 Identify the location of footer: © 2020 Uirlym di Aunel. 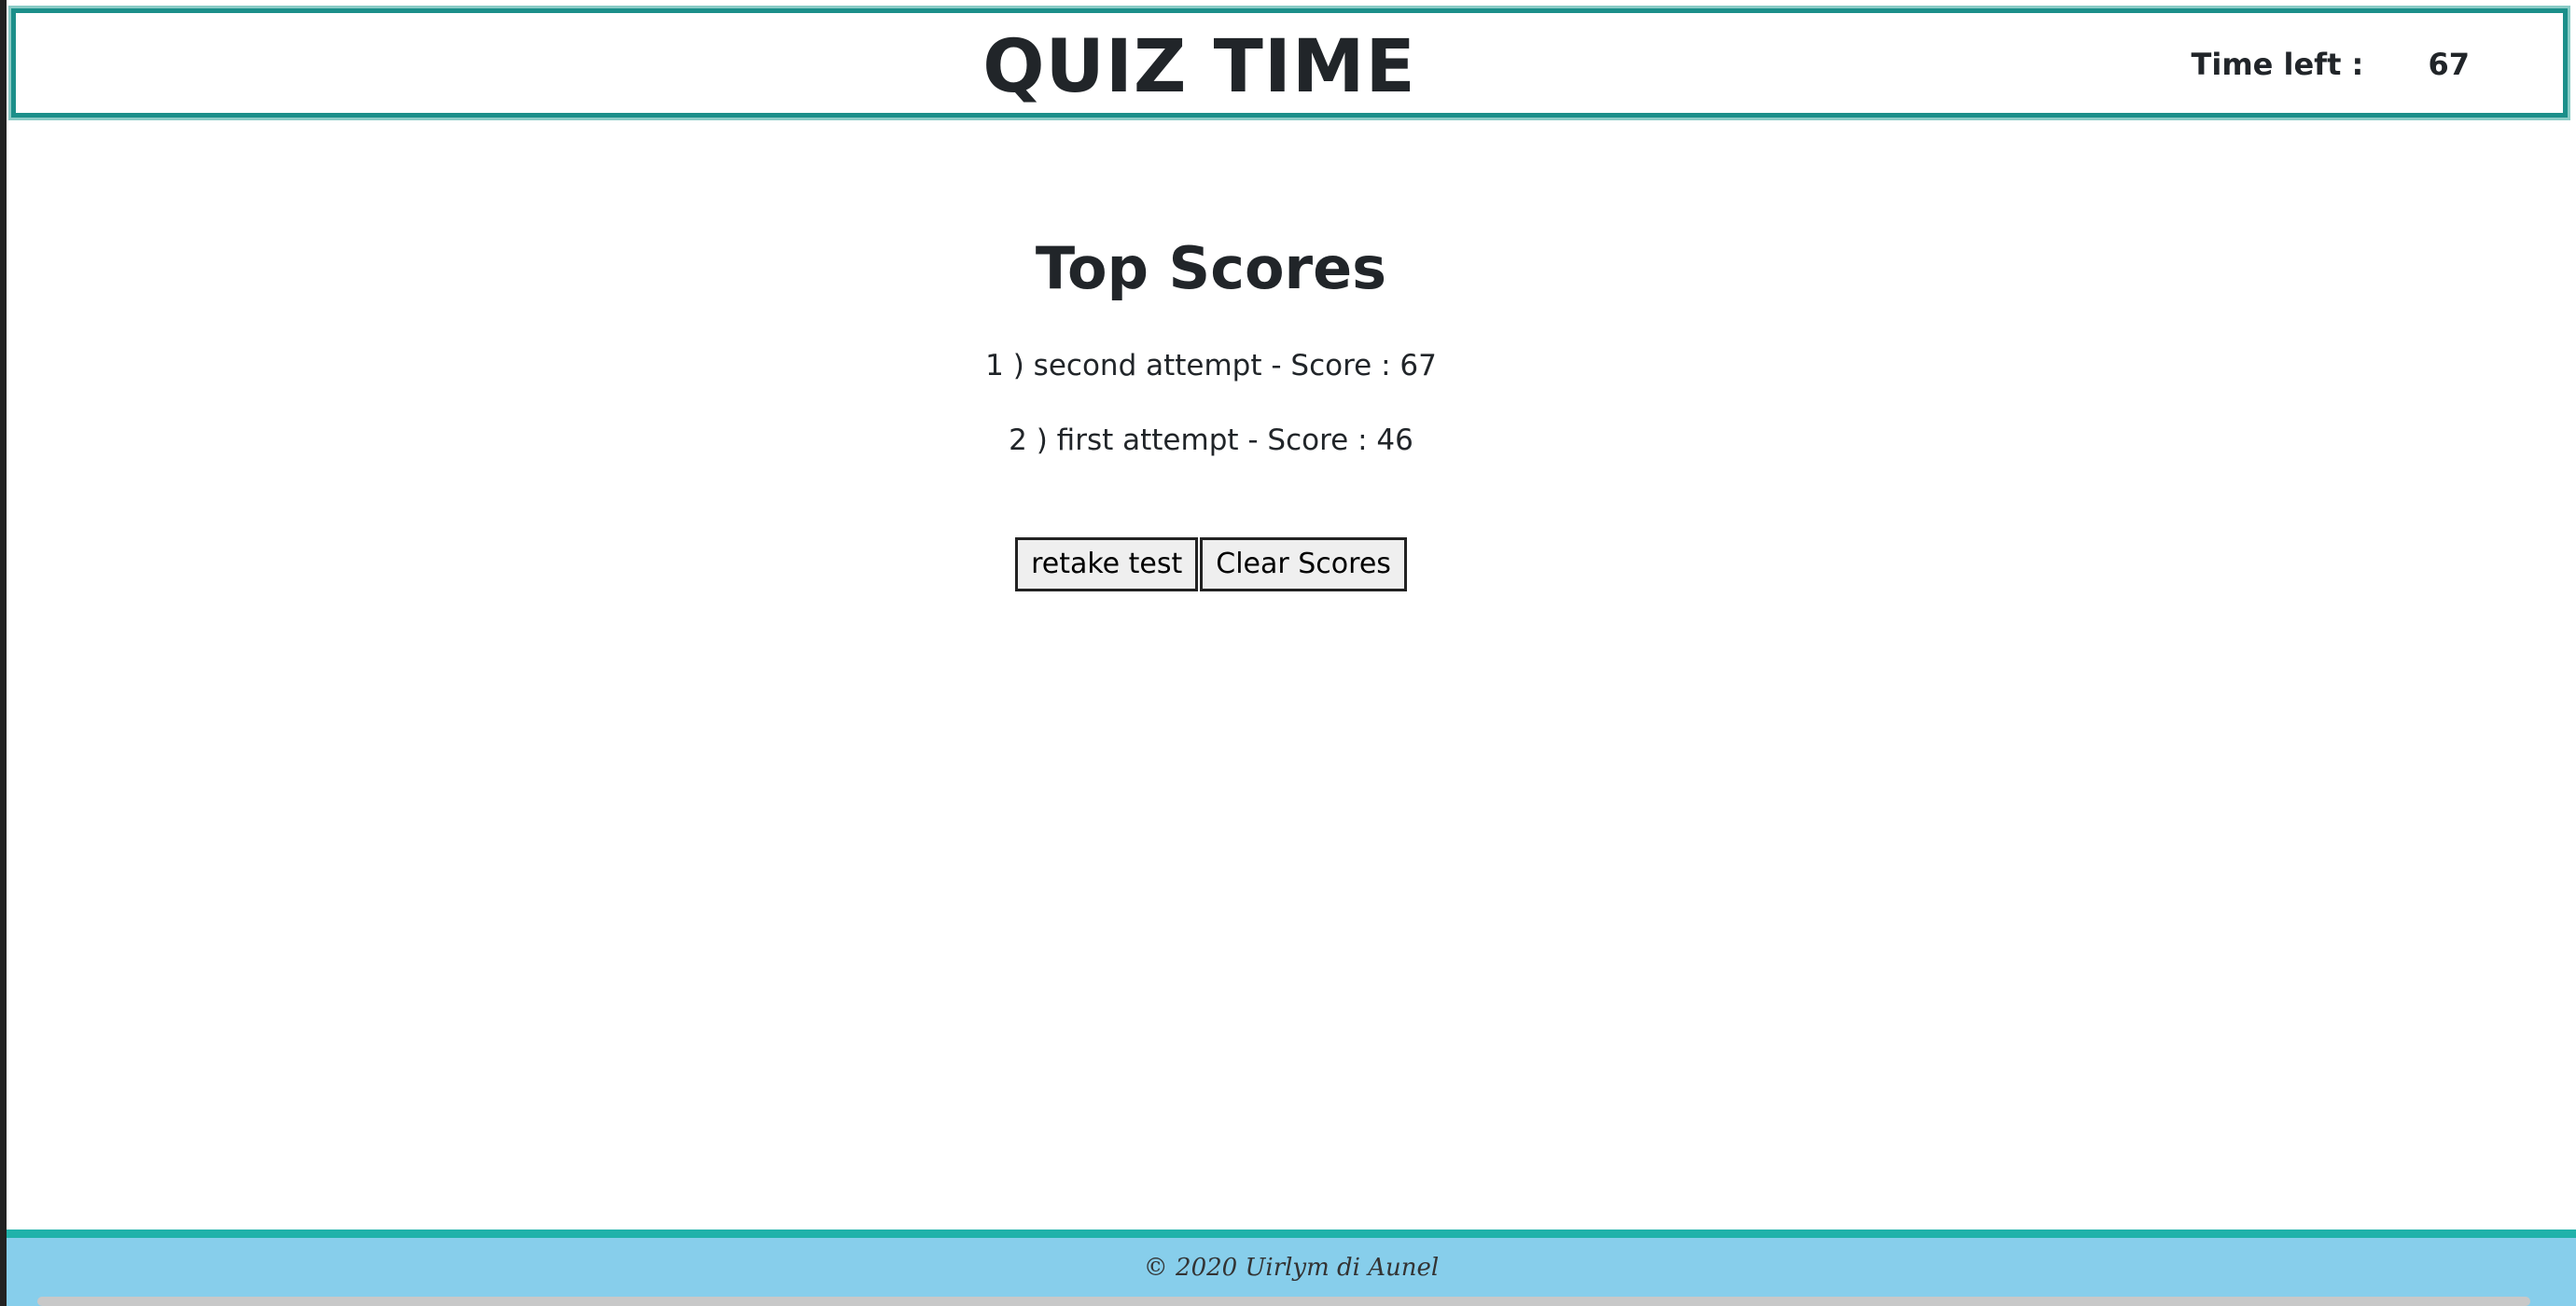
(1291, 1268).